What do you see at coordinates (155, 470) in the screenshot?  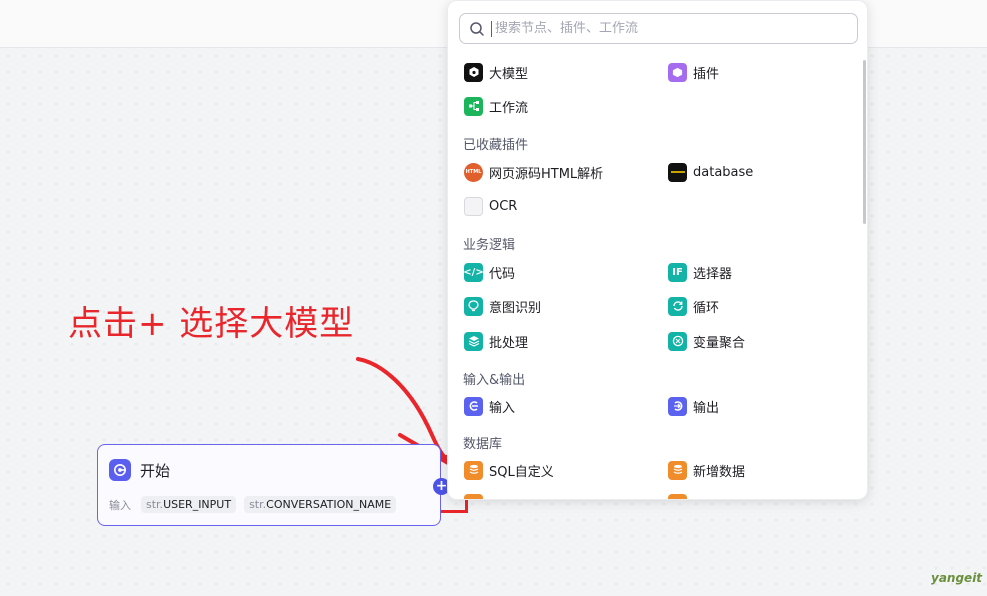 I see `start-node-title: 开始` at bounding box center [155, 470].